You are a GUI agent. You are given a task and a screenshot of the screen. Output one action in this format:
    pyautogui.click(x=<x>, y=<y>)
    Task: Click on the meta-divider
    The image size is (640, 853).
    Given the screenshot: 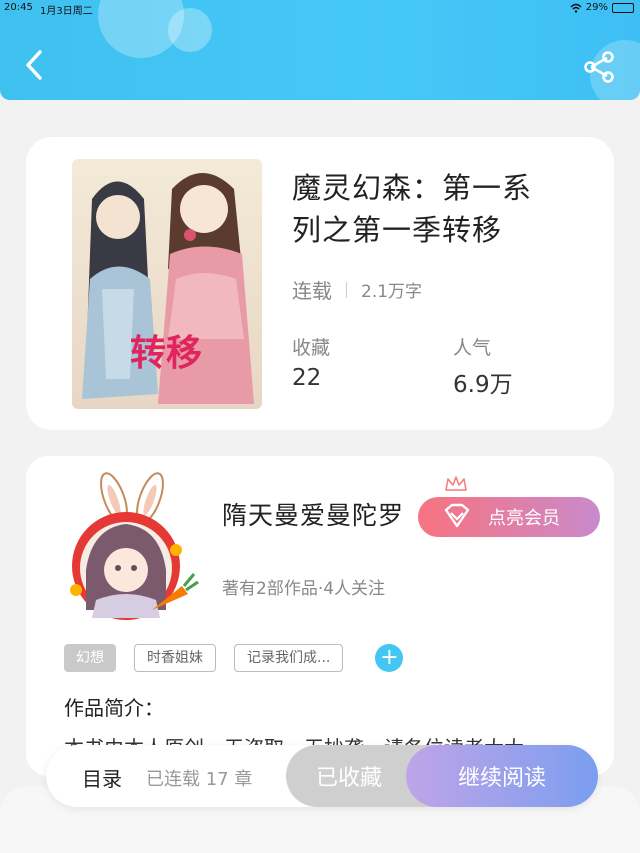 What is the action you would take?
    pyautogui.click(x=346, y=289)
    